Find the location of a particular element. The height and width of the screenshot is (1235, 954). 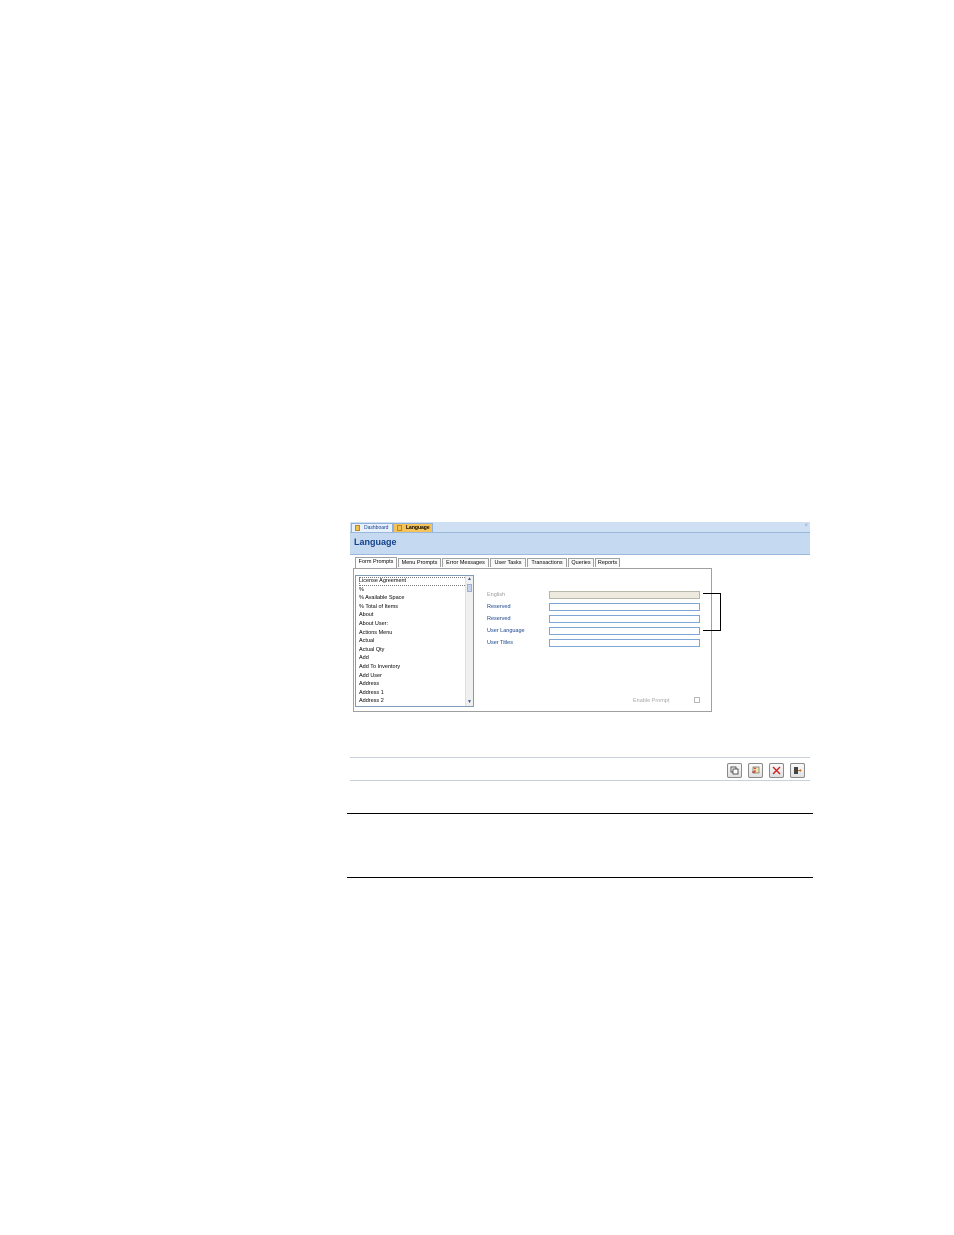

toolbar-divider-bottom is located at coordinates (580, 780).